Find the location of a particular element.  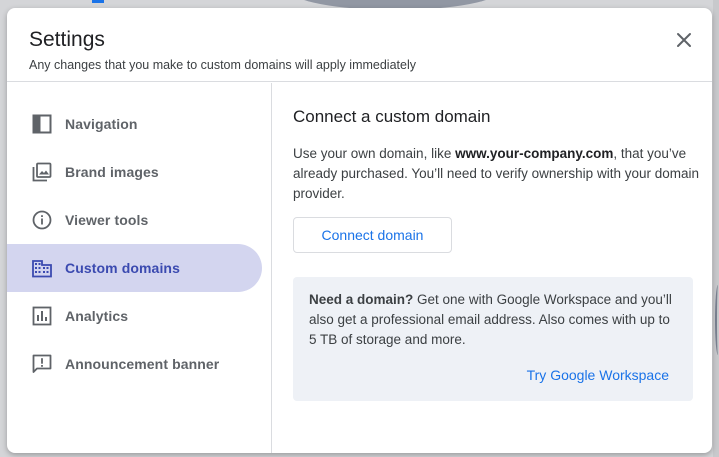

sidebar-item-navigation: Navigation is located at coordinates (134, 124).